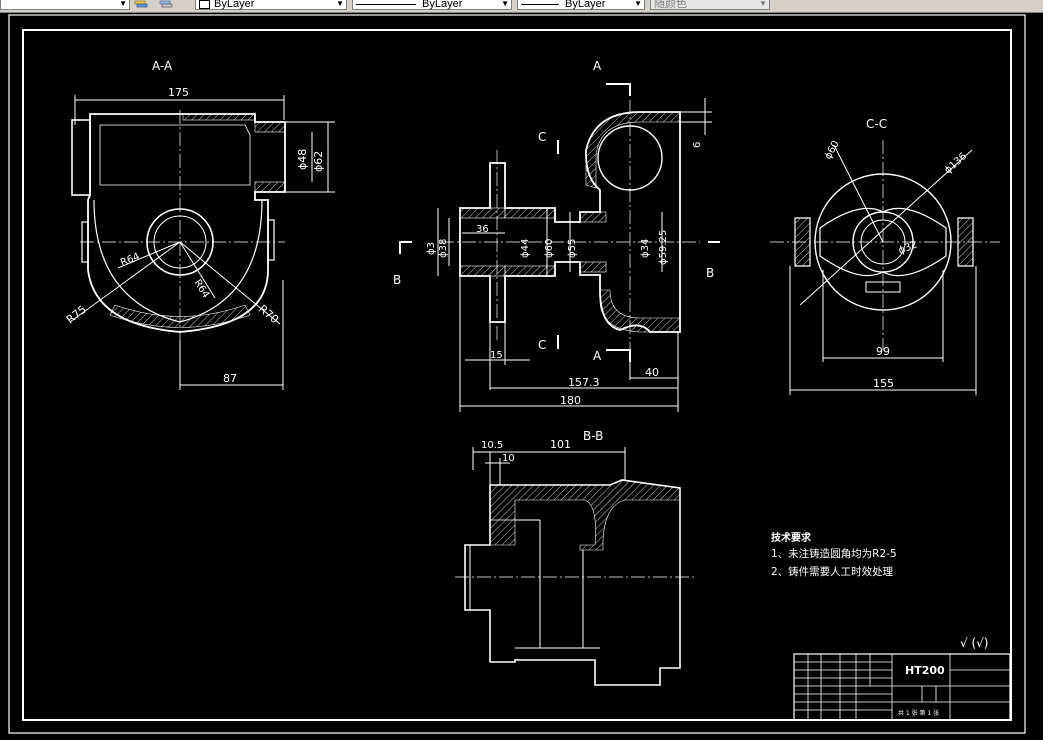 The height and width of the screenshot is (740, 1043). I want to click on section-mark-c-top: C, so click(542, 137).